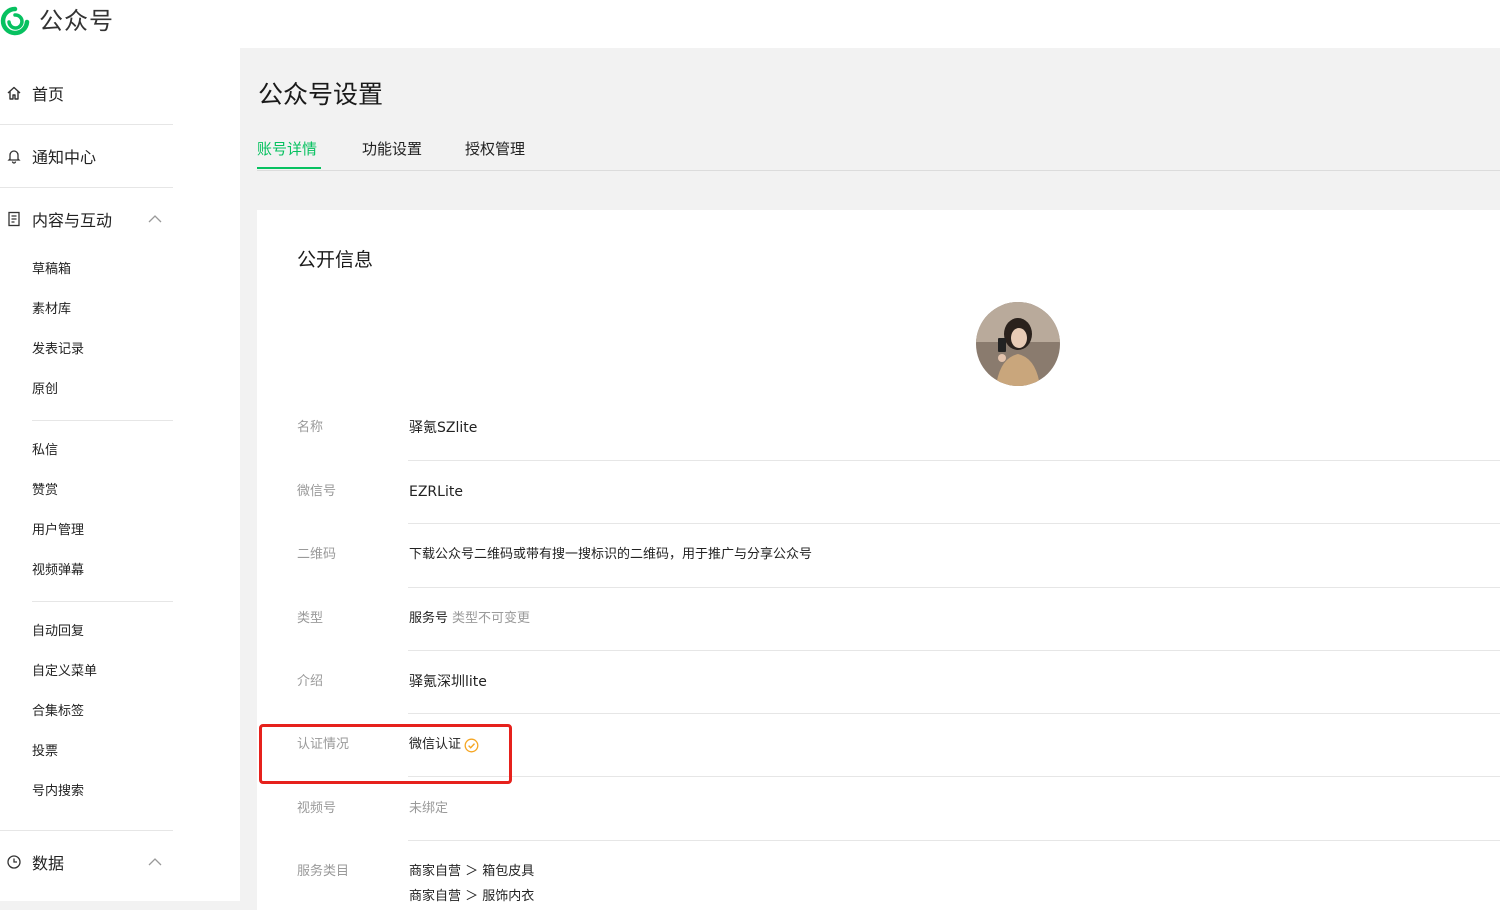 Image resolution: width=1500 pixels, height=910 pixels. What do you see at coordinates (310, 427) in the screenshot?
I see `field-label-name: 名称` at bounding box center [310, 427].